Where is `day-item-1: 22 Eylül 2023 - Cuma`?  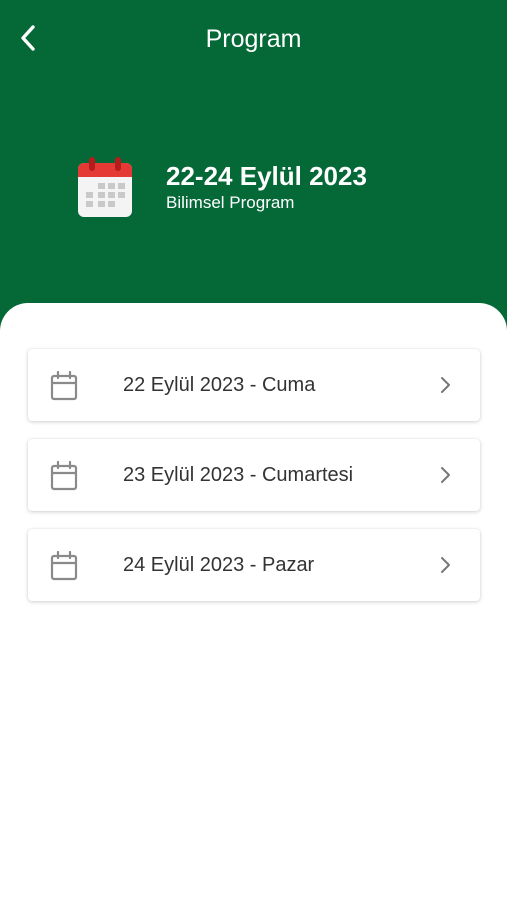 day-item-1: 22 Eylül 2023 - Cuma is located at coordinates (254, 385).